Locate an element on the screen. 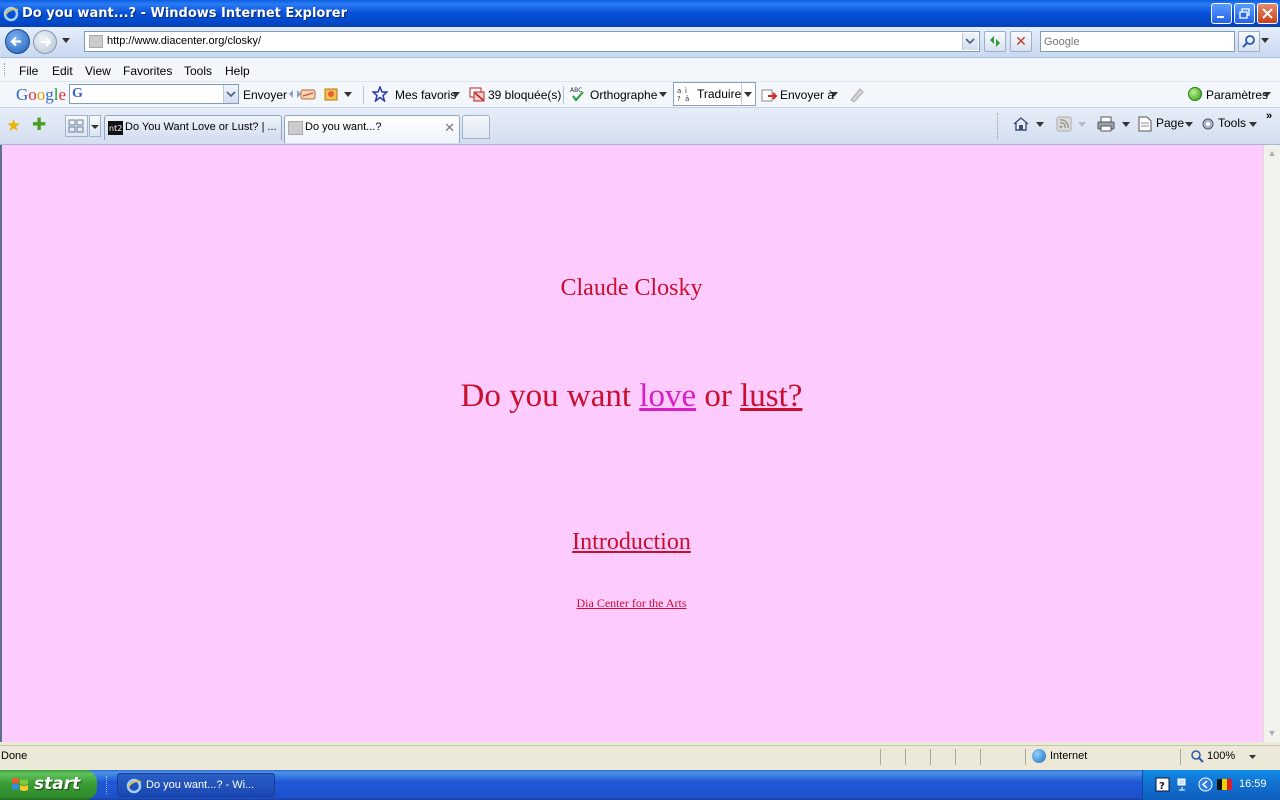 This screenshot has width=1280, height=800. forward-button is located at coordinates (45, 42).